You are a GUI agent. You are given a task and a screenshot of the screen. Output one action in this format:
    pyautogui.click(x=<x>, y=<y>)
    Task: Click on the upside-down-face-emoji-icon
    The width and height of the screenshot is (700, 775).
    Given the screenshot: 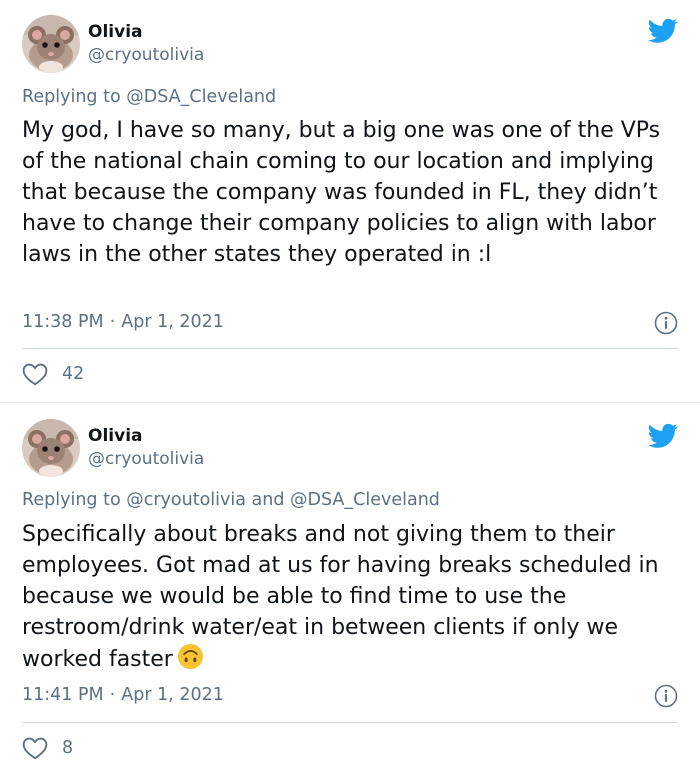 What is the action you would take?
    pyautogui.click(x=190, y=656)
    